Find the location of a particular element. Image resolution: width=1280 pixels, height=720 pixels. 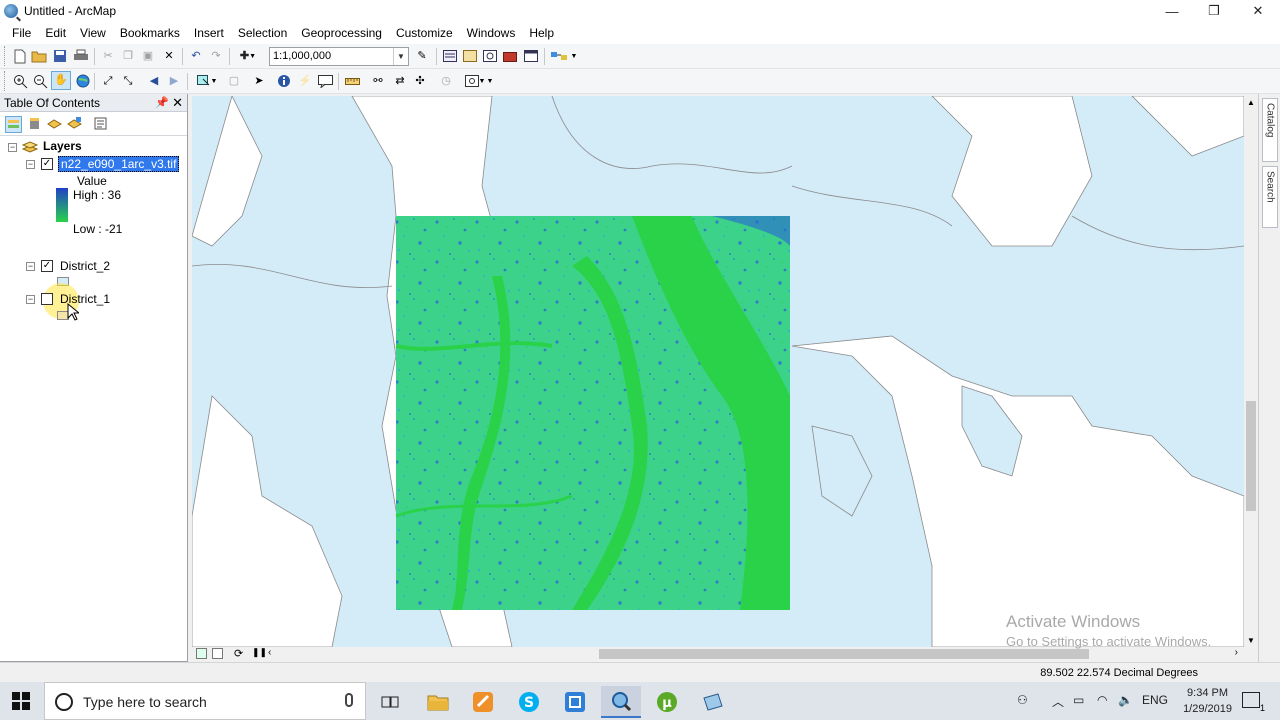

new-document-icon is located at coordinates (20, 56).